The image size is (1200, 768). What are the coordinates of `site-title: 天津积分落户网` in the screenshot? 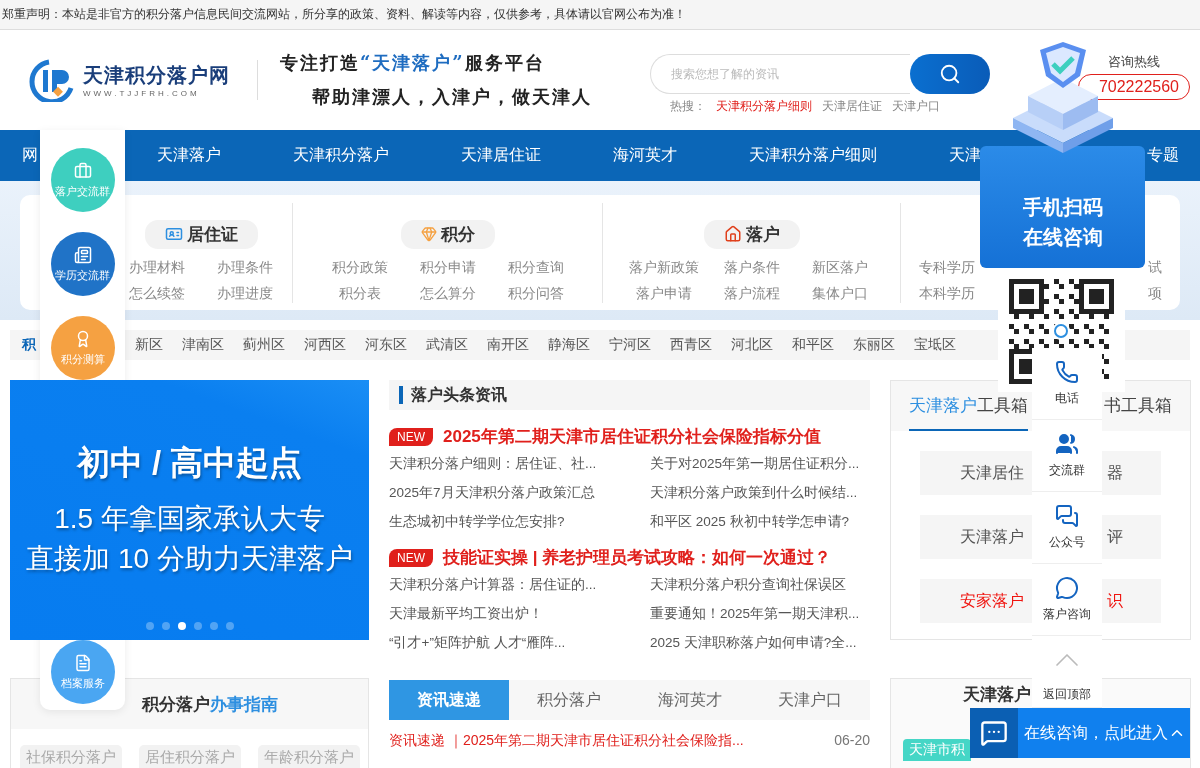 It's located at (156, 75).